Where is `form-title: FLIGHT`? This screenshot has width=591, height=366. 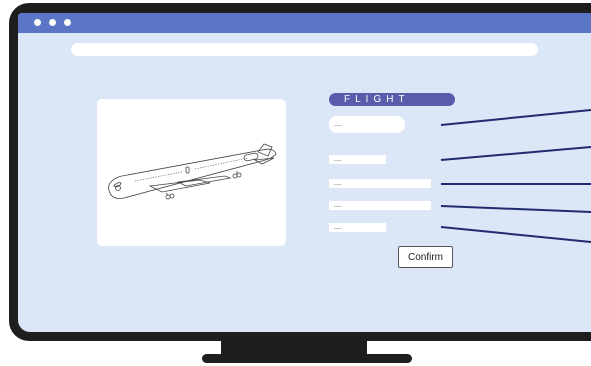
form-title: FLIGHT is located at coordinates (392, 99).